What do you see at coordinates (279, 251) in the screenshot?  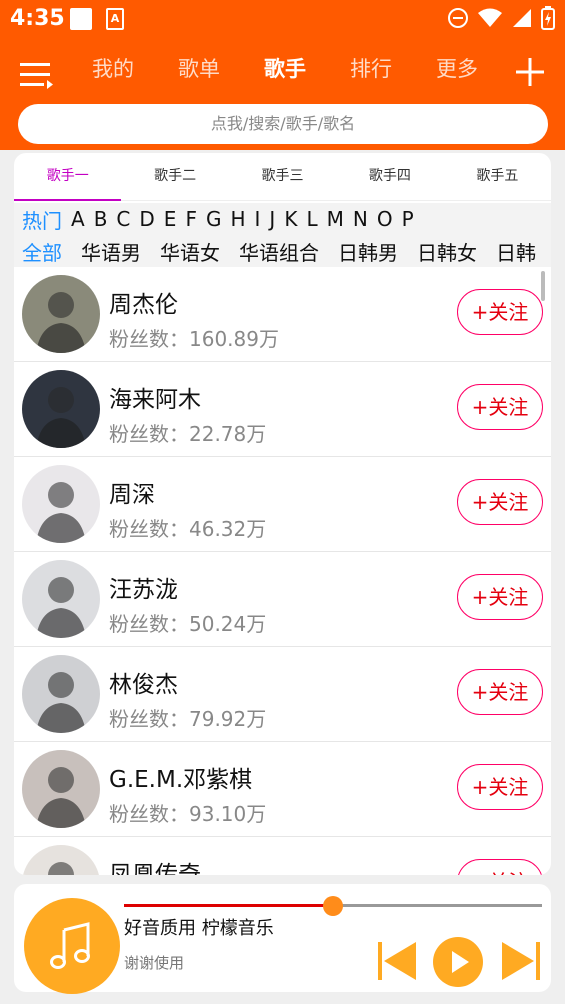 I see `filter-category: 华语组合` at bounding box center [279, 251].